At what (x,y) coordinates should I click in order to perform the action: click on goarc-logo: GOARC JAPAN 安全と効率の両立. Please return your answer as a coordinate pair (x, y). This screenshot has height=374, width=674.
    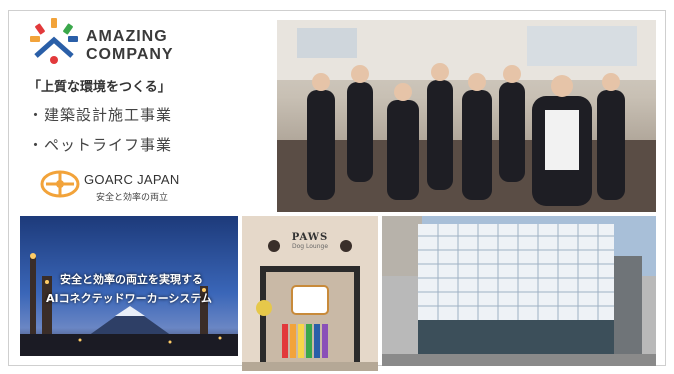
    Looking at the image, I should click on (125, 186).